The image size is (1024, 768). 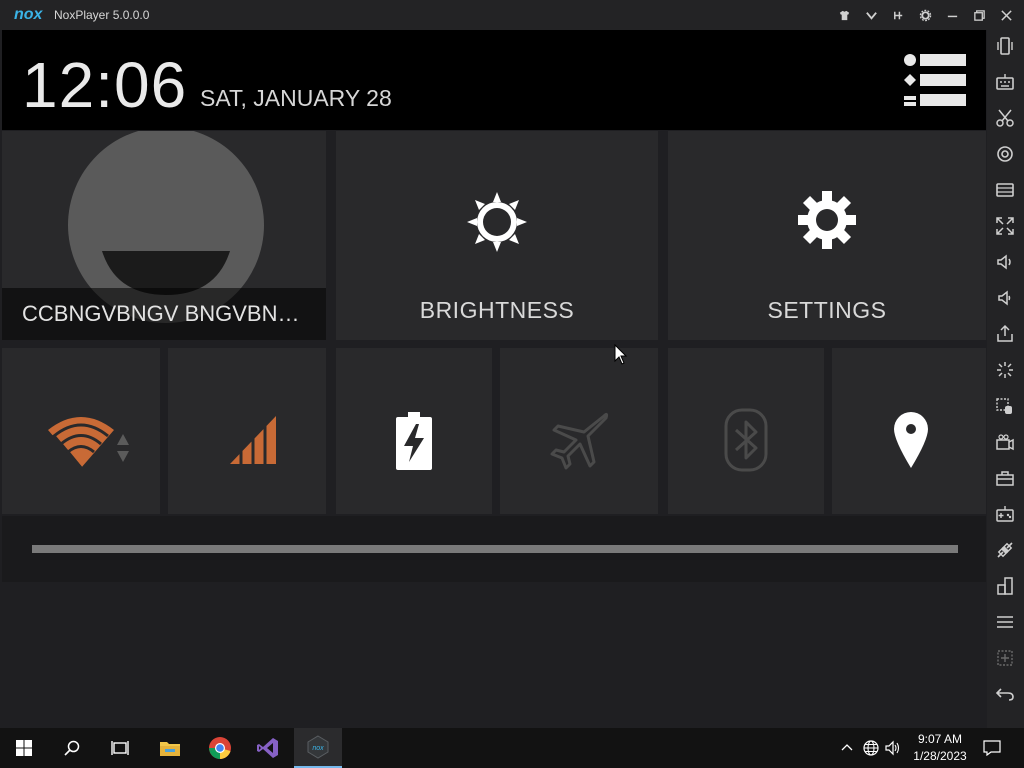 What do you see at coordinates (1005, 298) in the screenshot?
I see `volume-down-icon` at bounding box center [1005, 298].